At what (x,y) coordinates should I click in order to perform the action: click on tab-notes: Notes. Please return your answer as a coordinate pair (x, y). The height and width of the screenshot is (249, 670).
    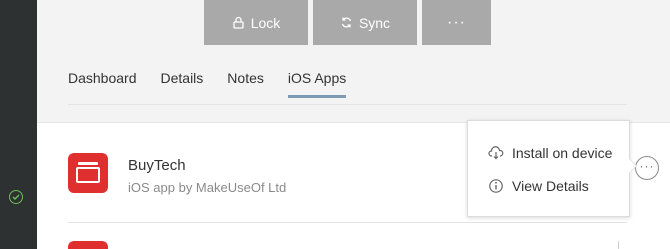
    Looking at the image, I should click on (245, 84).